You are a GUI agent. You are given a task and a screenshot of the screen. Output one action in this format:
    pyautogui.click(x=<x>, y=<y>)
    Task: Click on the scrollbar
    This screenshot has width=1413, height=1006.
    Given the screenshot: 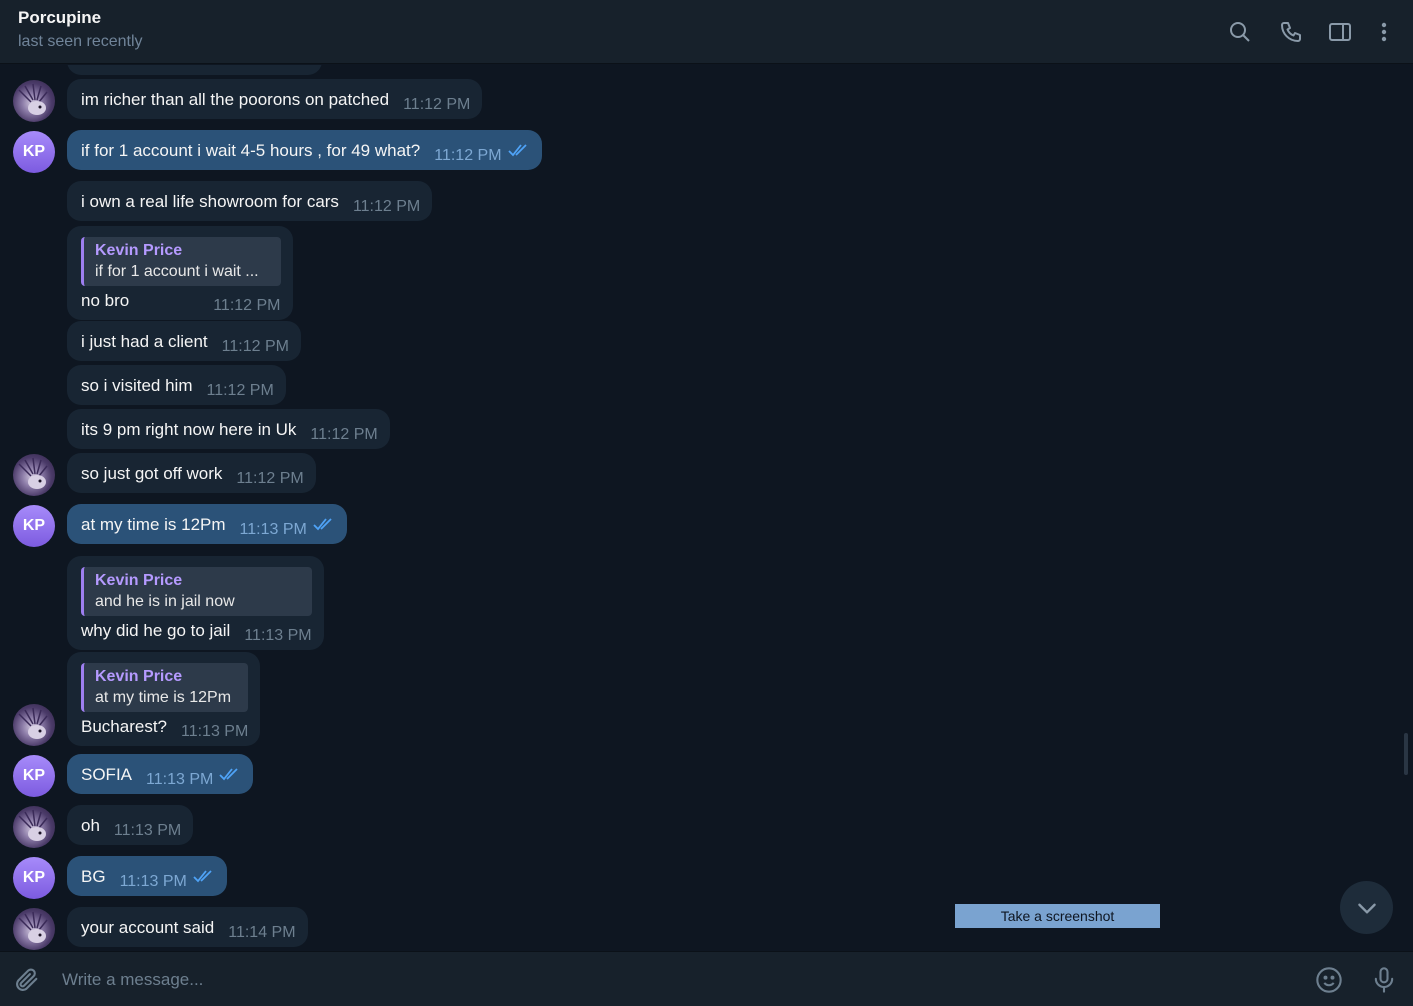 What is the action you would take?
    pyautogui.click(x=1406, y=754)
    